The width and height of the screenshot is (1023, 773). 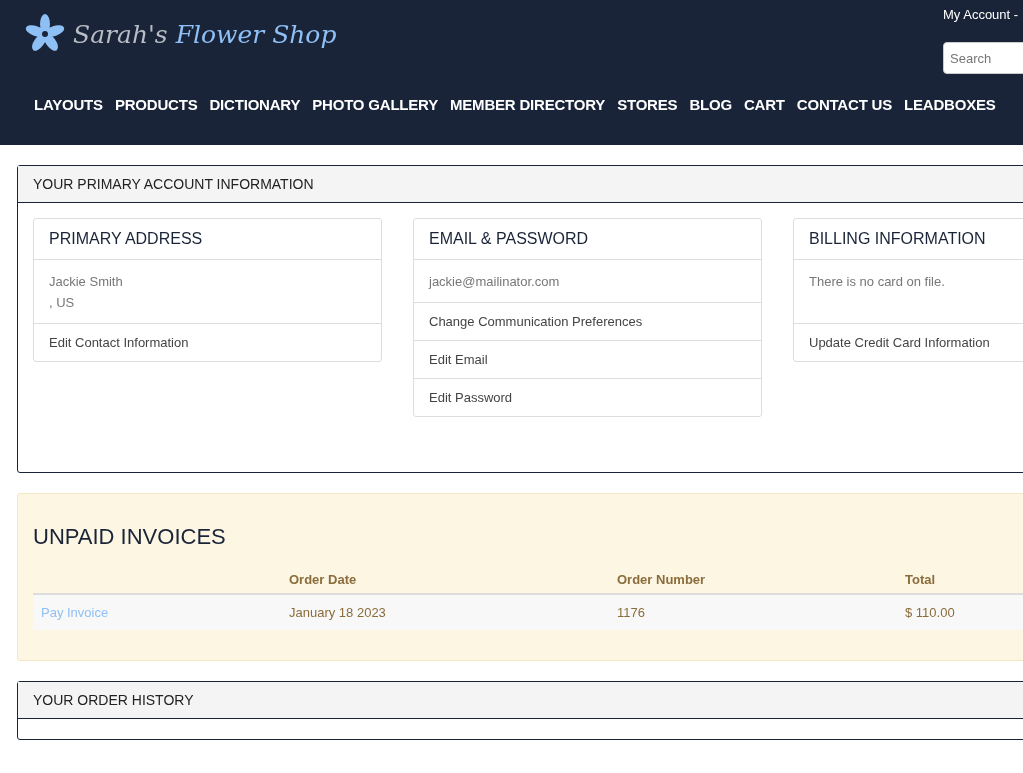 What do you see at coordinates (68, 104) in the screenshot?
I see `nav-link: LAYOUTS` at bounding box center [68, 104].